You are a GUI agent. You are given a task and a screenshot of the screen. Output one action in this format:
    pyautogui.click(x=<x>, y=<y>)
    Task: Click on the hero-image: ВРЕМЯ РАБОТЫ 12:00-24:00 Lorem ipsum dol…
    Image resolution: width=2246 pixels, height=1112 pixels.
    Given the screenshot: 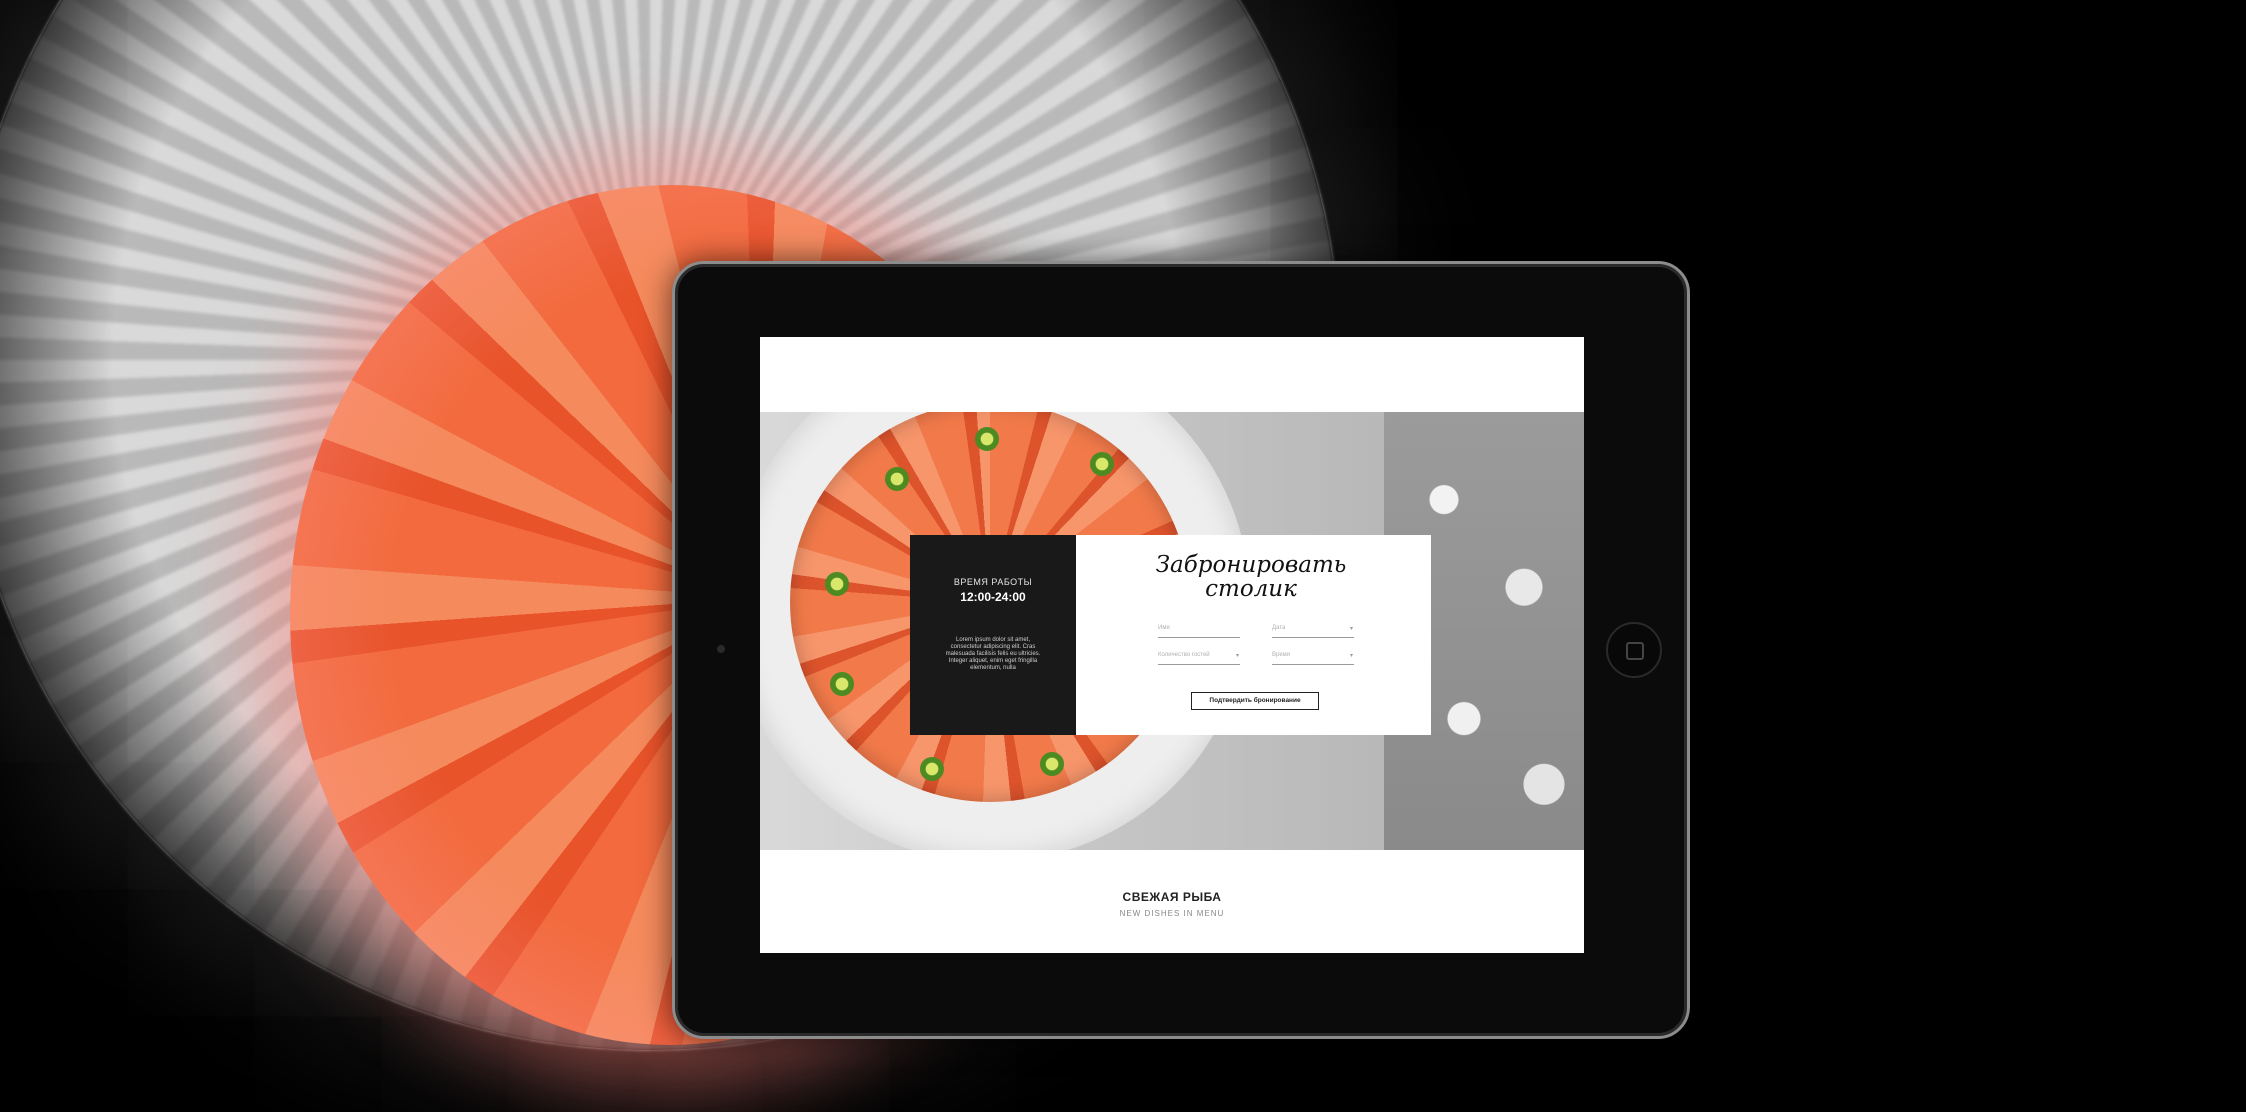 What is the action you would take?
    pyautogui.click(x=1172, y=631)
    